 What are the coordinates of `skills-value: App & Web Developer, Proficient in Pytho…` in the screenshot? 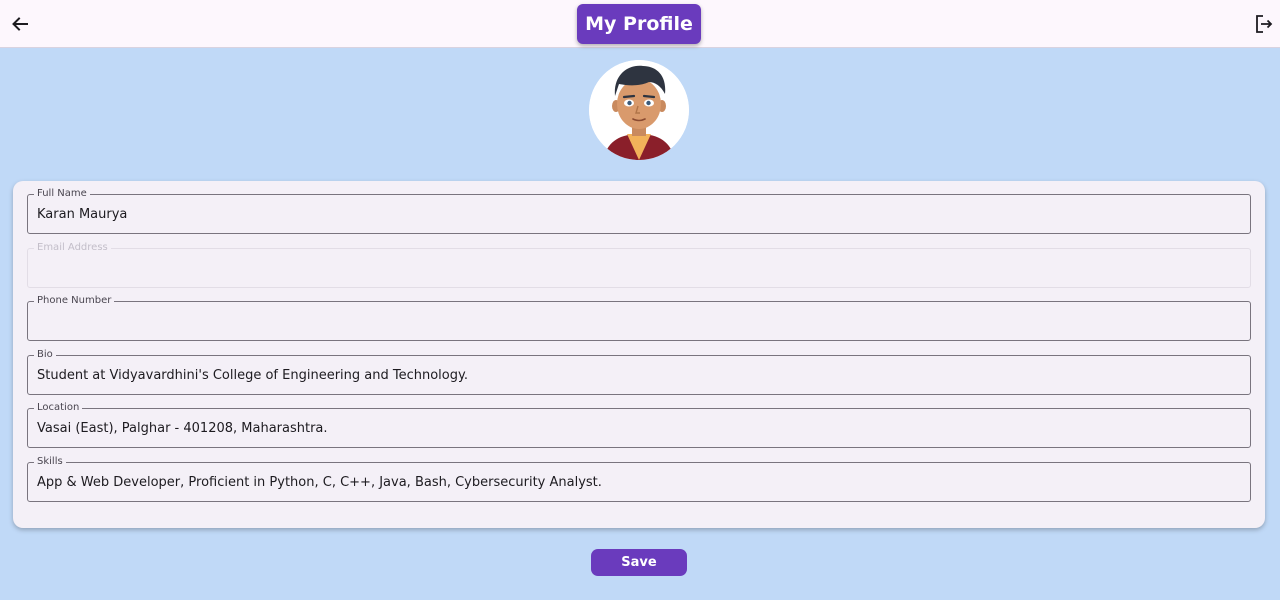 It's located at (319, 482).